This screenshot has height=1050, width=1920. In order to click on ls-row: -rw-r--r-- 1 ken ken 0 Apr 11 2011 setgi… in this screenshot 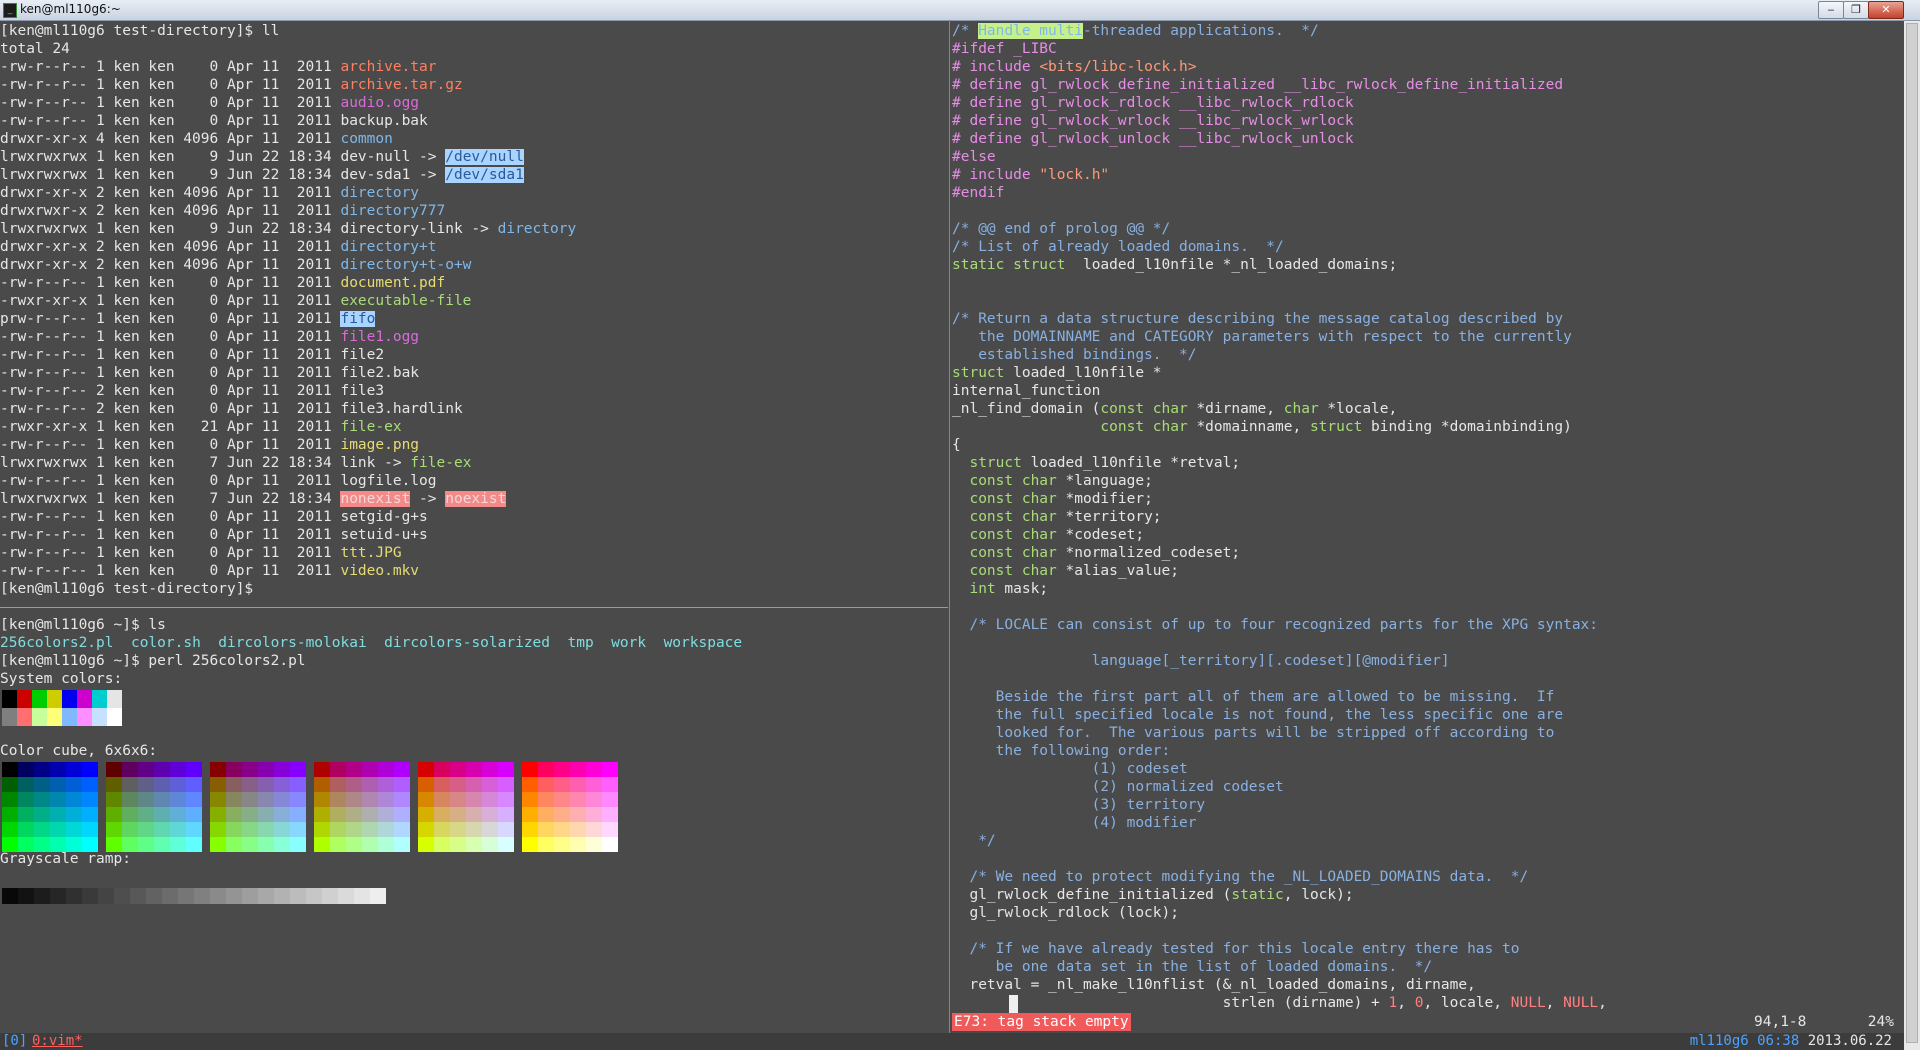, I will do `click(474, 517)`.